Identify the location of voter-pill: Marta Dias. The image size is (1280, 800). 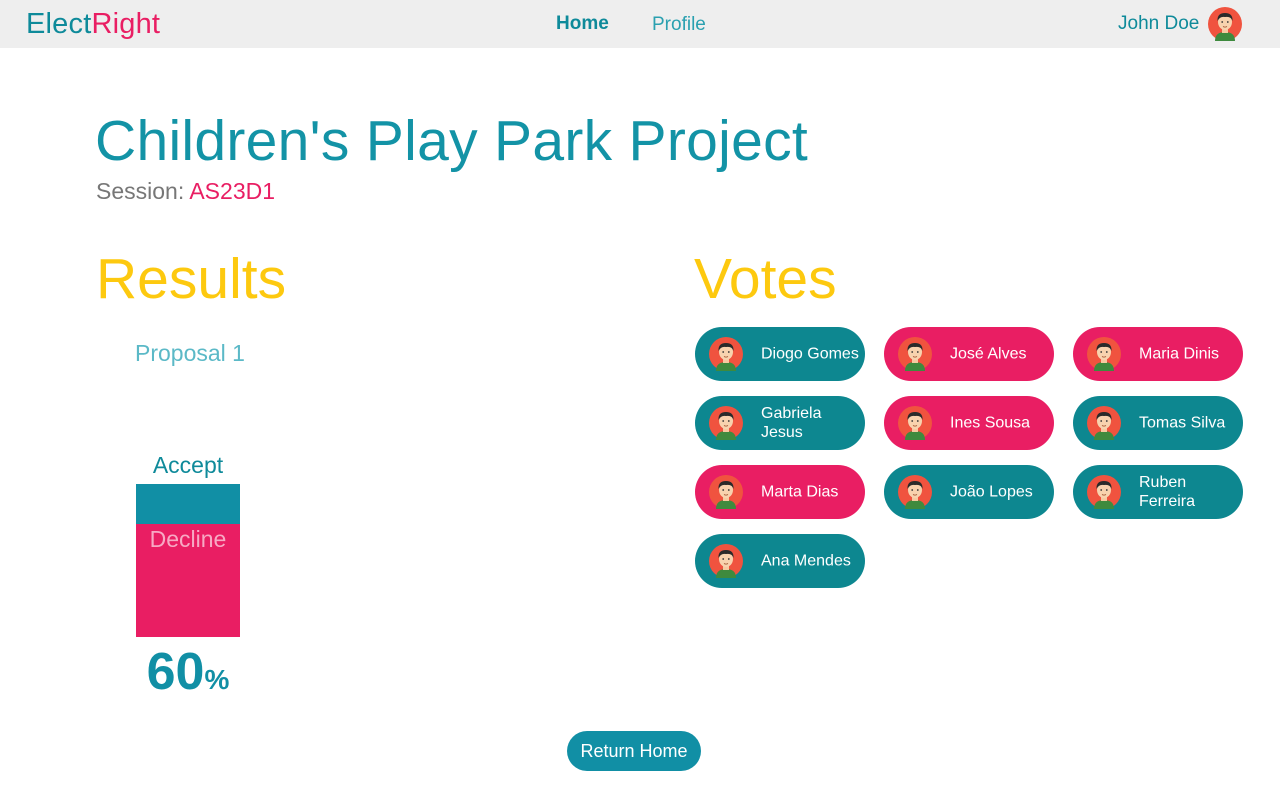
(780, 492).